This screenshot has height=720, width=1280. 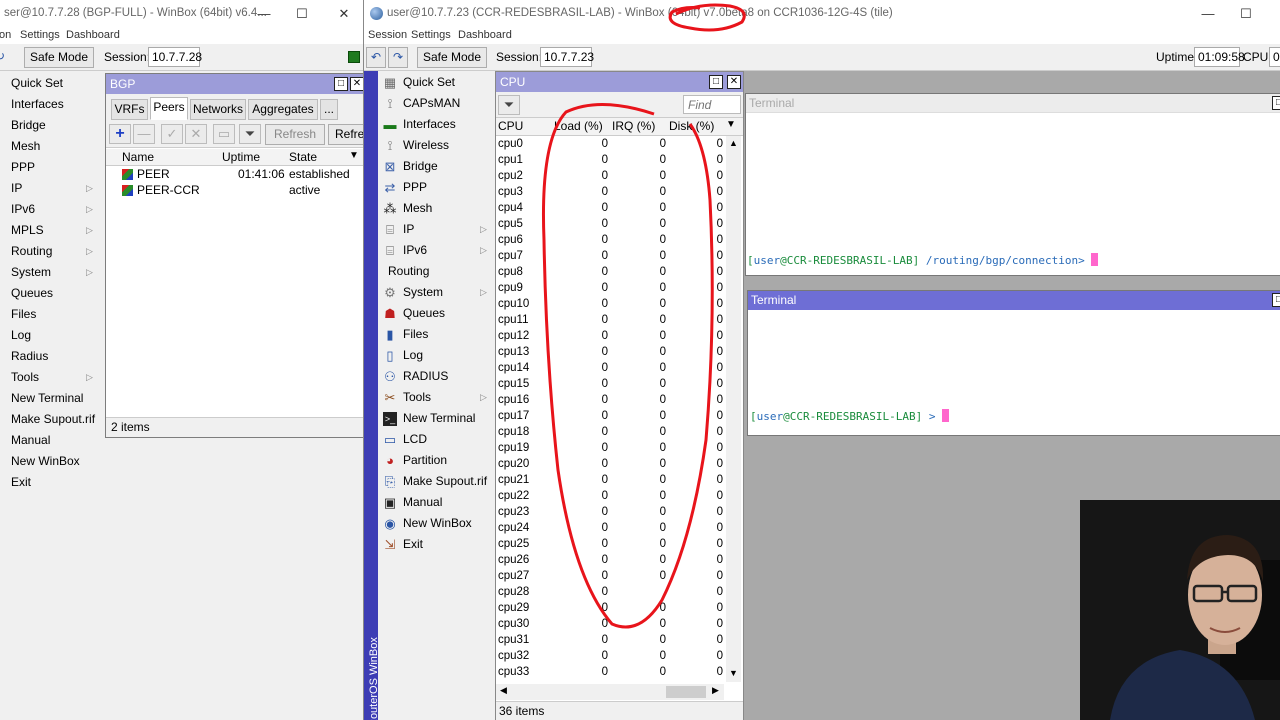 What do you see at coordinates (120, 134) in the screenshot?
I see `plus-icon: +` at bounding box center [120, 134].